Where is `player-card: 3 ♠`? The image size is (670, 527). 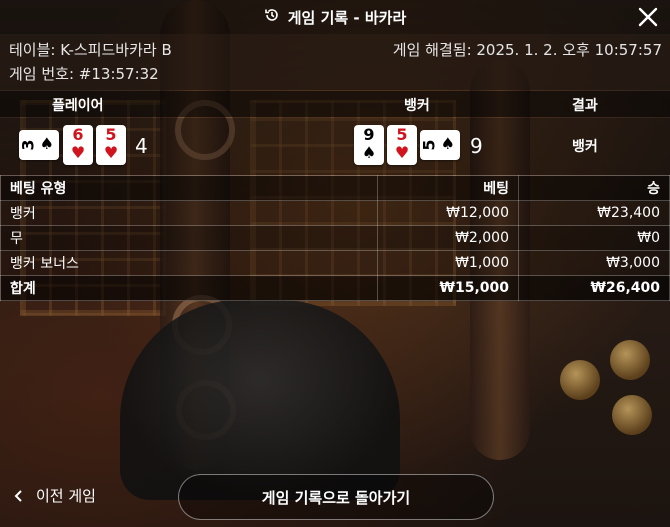
player-card: 3 ♠ is located at coordinates (39, 145).